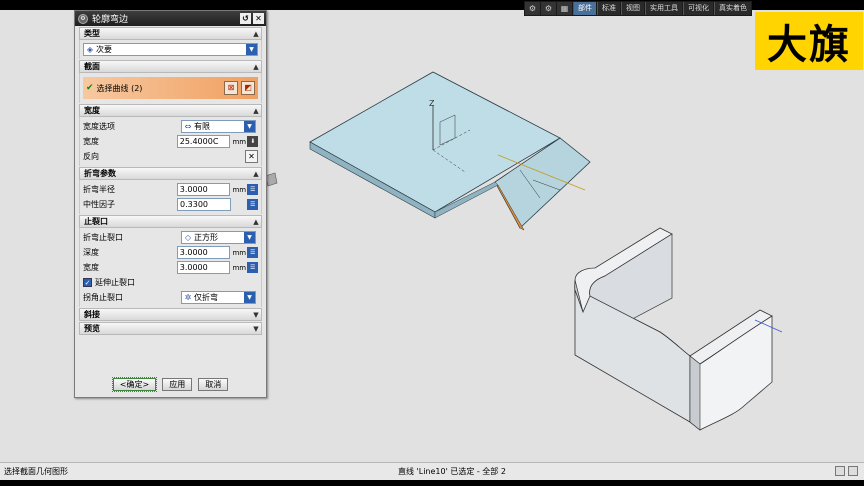 The height and width of the screenshot is (486, 864). Describe the element at coordinates (258, 18) in the screenshot. I see `close-icon: ✕` at that location.